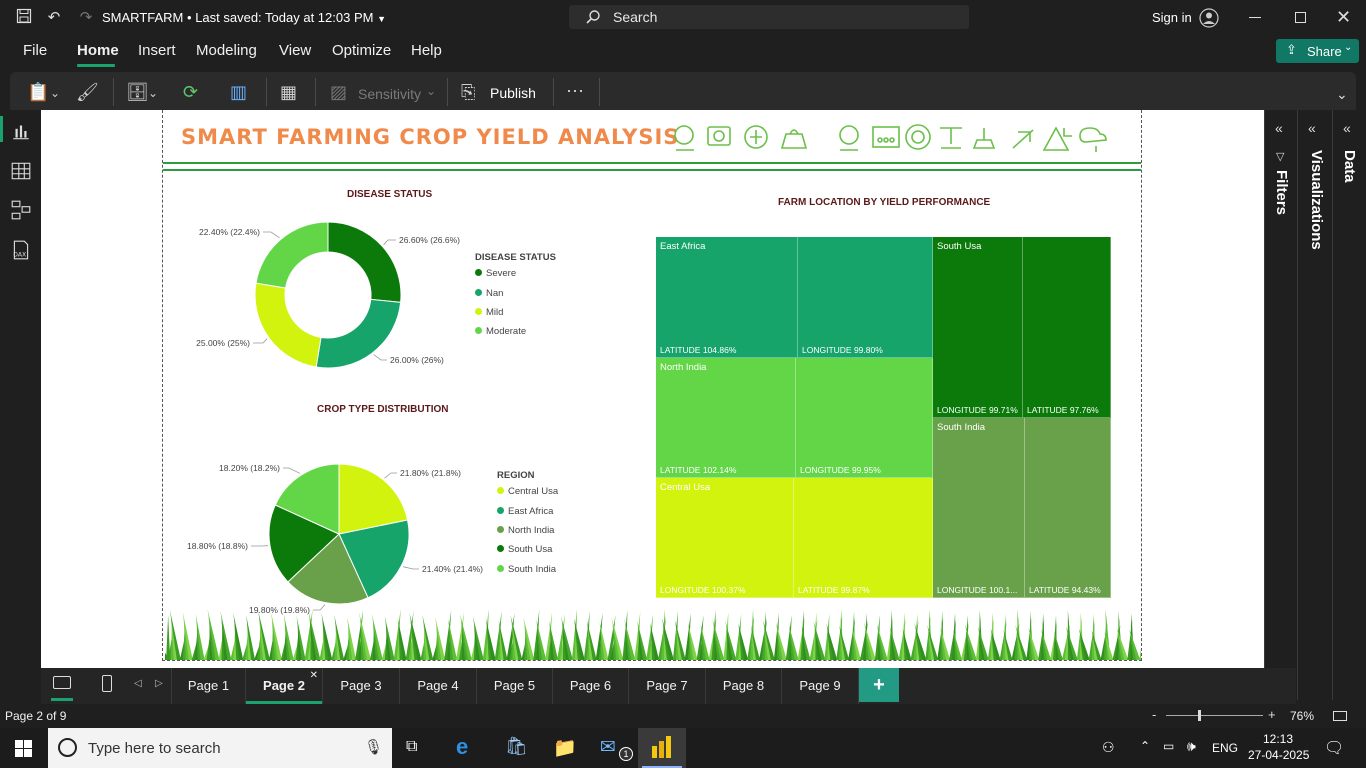 The height and width of the screenshot is (768, 1366). I want to click on edge-browser-icon: e, so click(462, 747).